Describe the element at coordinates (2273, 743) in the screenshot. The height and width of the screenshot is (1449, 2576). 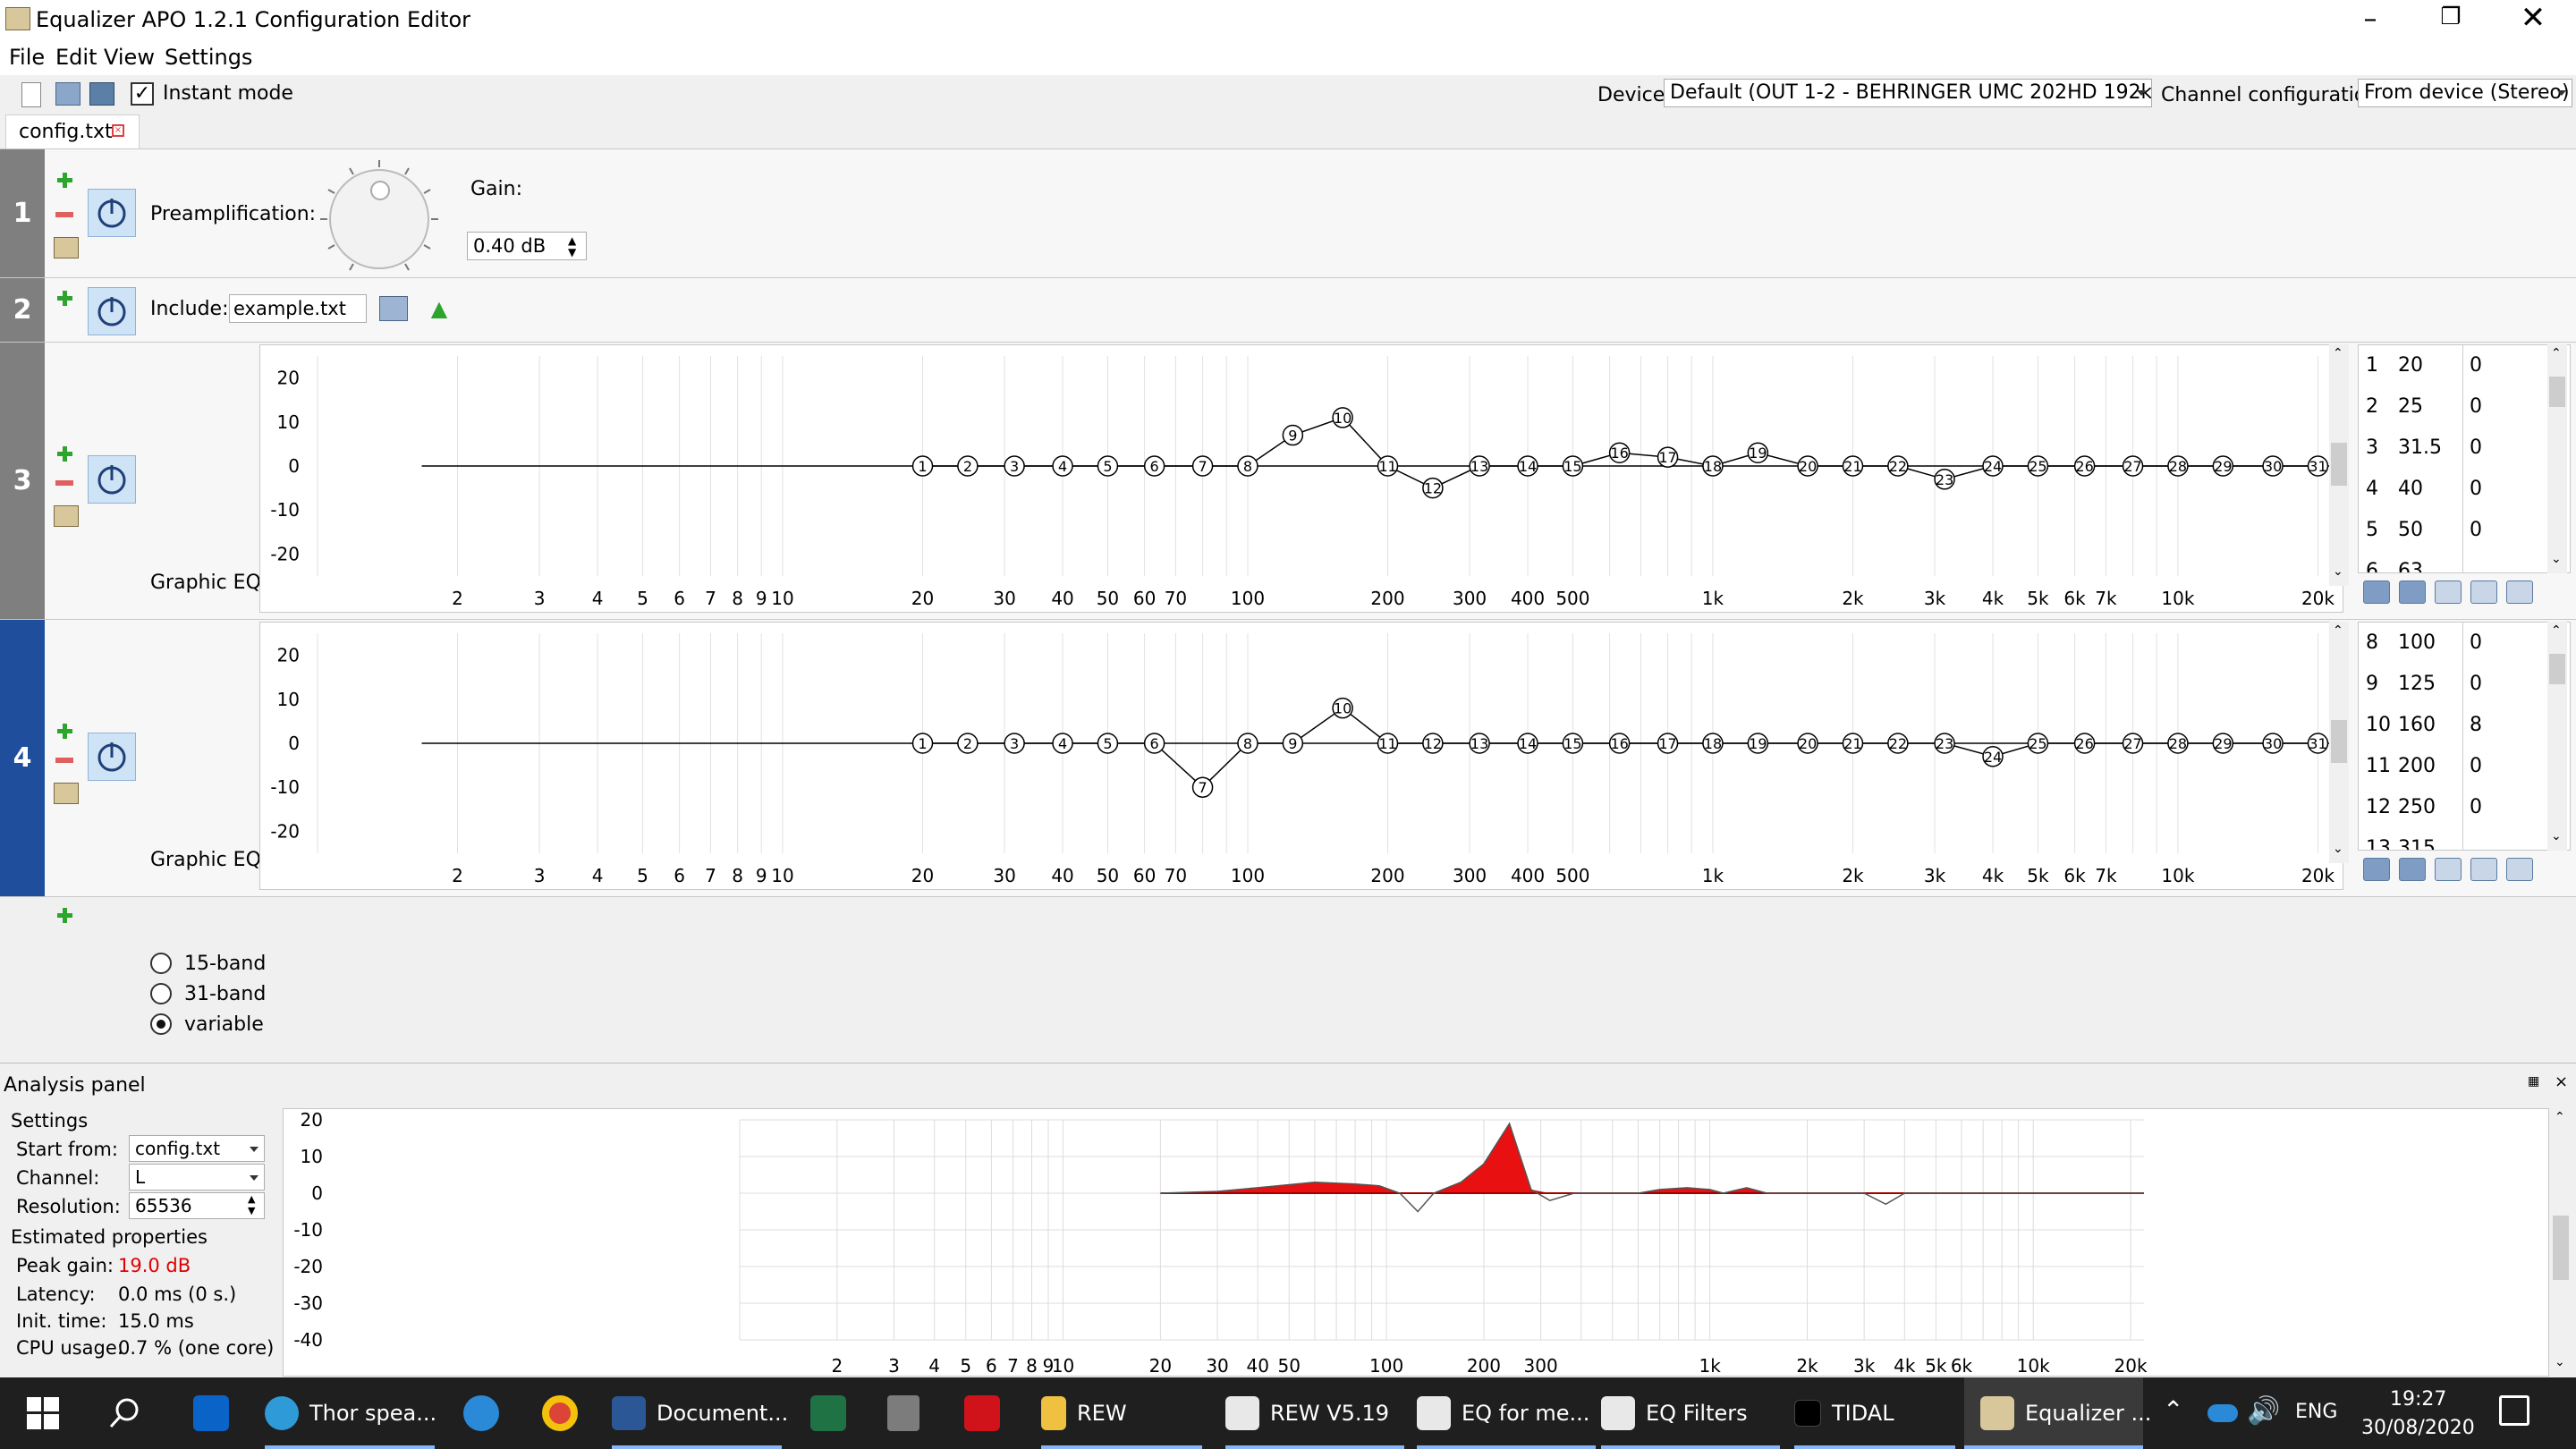
I see `eq4-band-node-30: 30` at that location.